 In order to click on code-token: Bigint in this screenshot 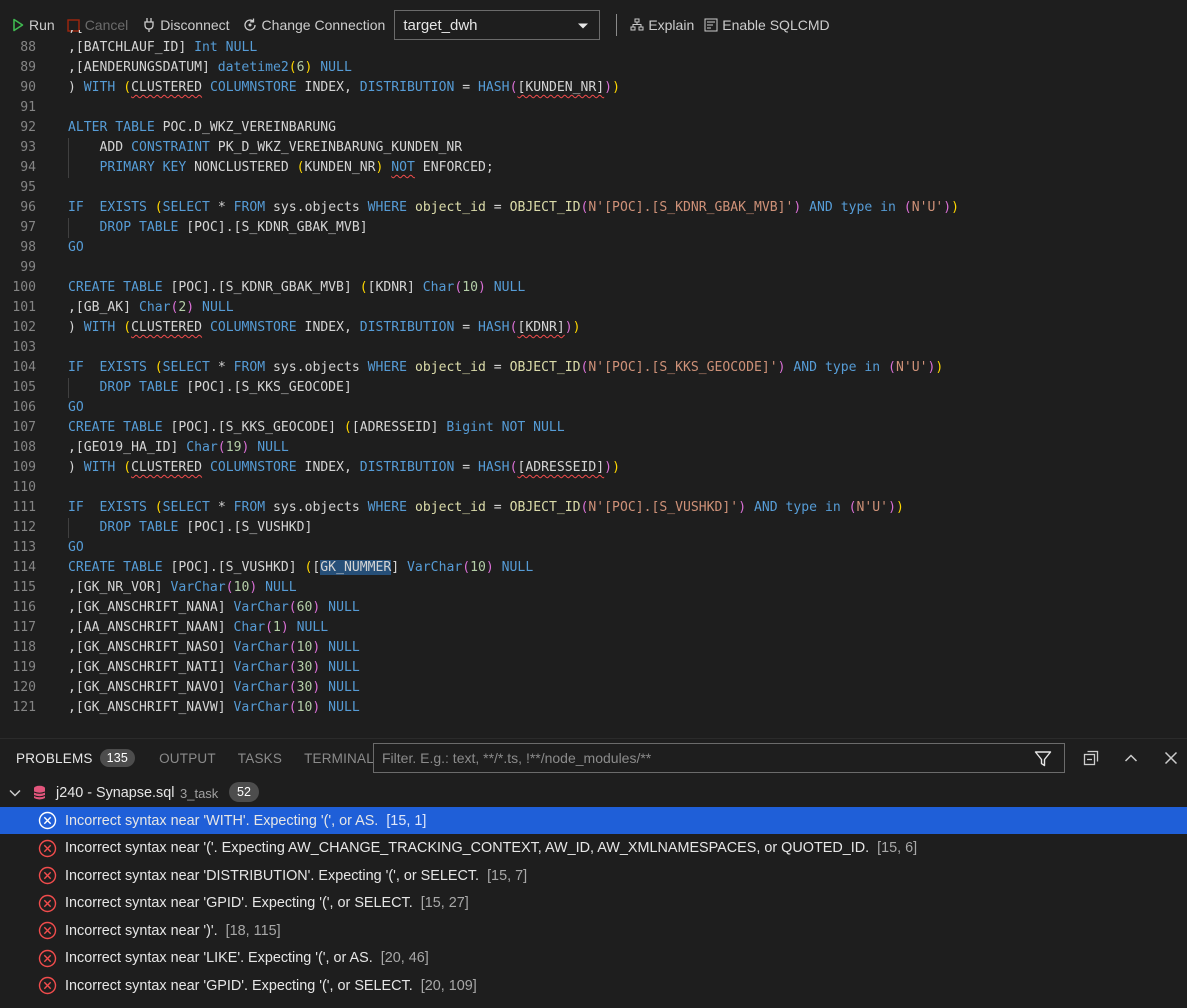, I will do `click(470, 427)`.